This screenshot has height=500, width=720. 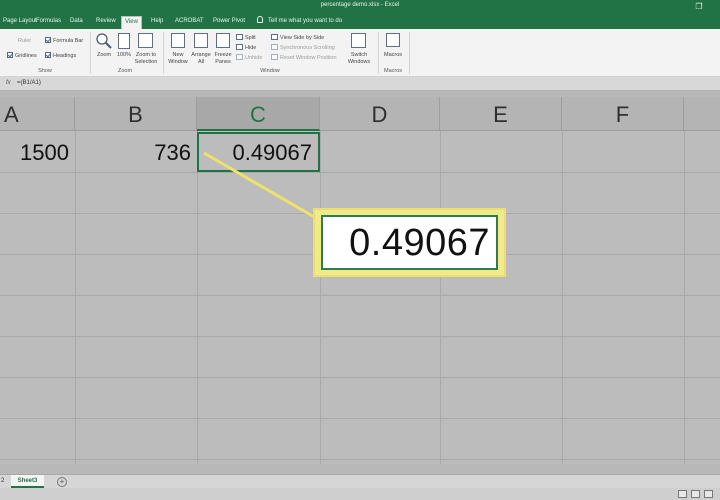 I want to click on page-break-view-icon, so click(x=708, y=494).